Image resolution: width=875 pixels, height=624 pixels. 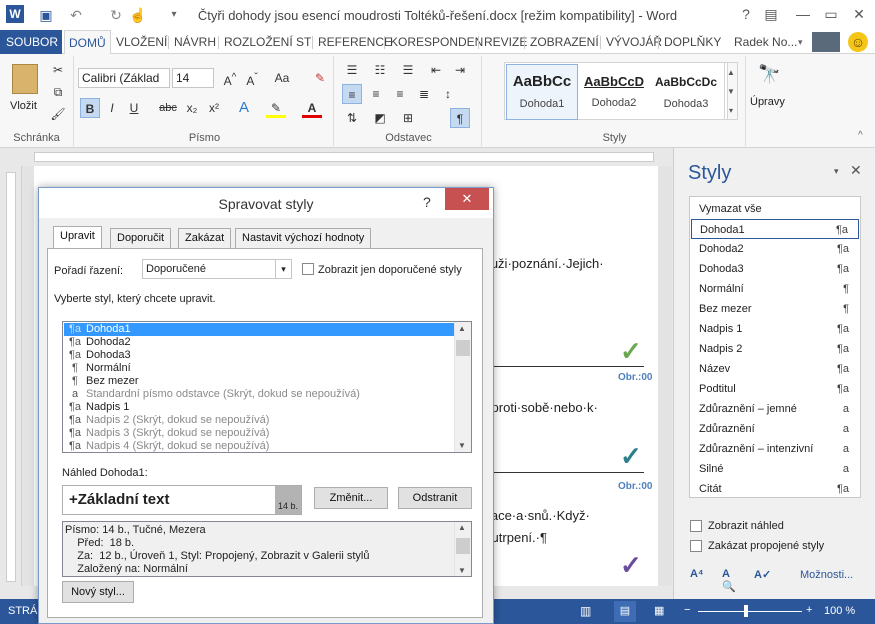 What do you see at coordinates (775, 369) in the screenshot?
I see `list-item: Název ¶a` at bounding box center [775, 369].